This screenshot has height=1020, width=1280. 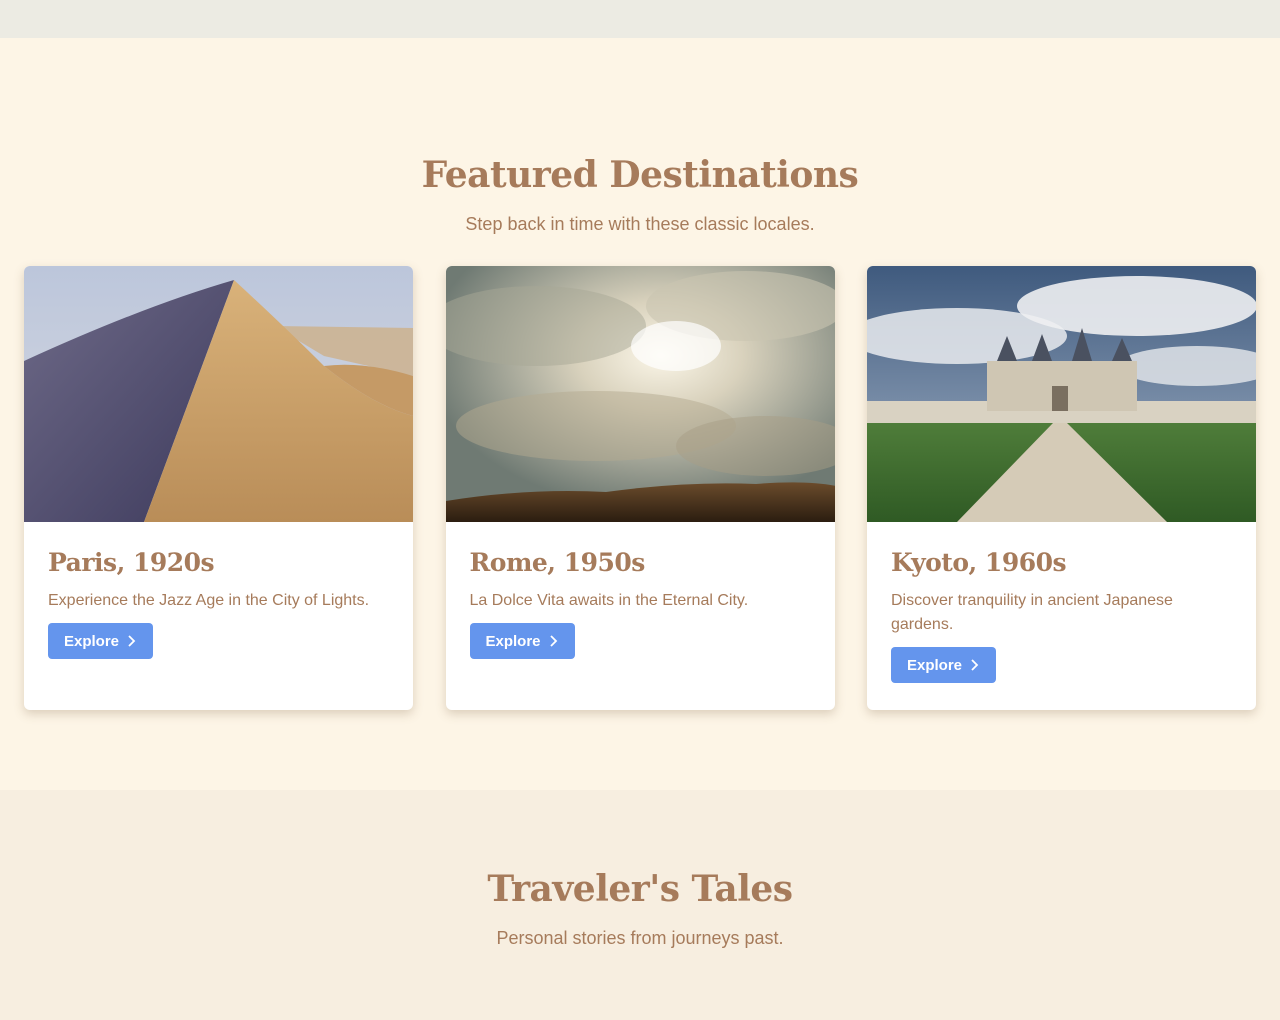 What do you see at coordinates (640, 19) in the screenshot?
I see `top-strip` at bounding box center [640, 19].